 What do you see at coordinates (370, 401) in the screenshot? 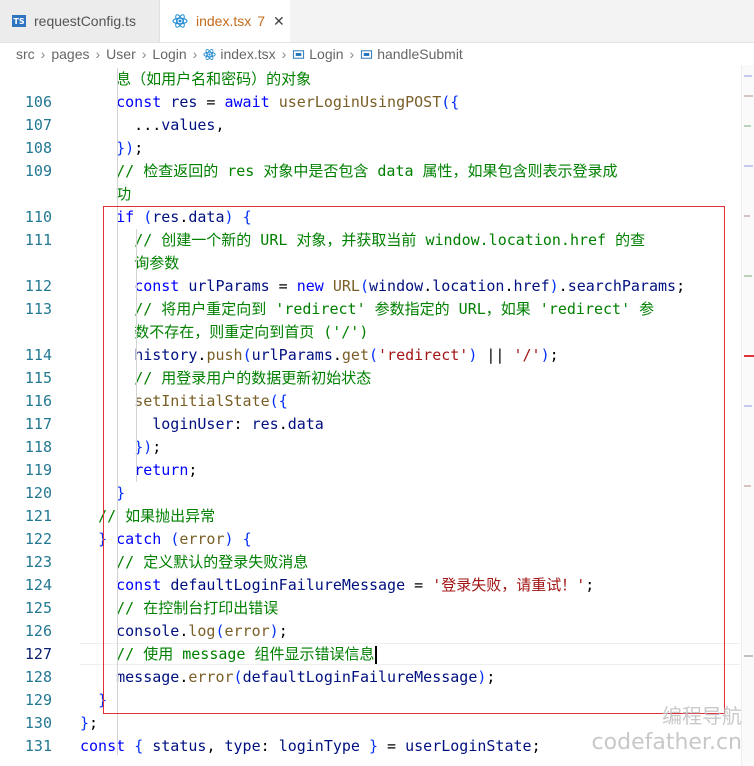
I see `code-line: 116 setInitialState({` at bounding box center [370, 401].